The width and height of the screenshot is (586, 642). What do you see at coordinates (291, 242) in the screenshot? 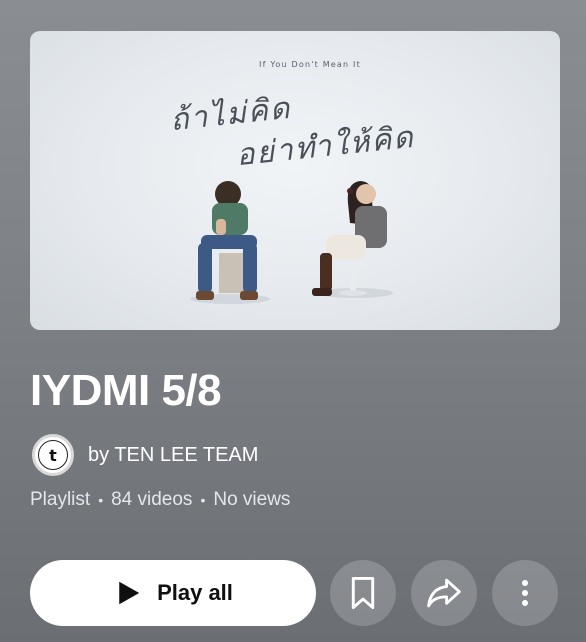
I see `thumbnail-illustration` at bounding box center [291, 242].